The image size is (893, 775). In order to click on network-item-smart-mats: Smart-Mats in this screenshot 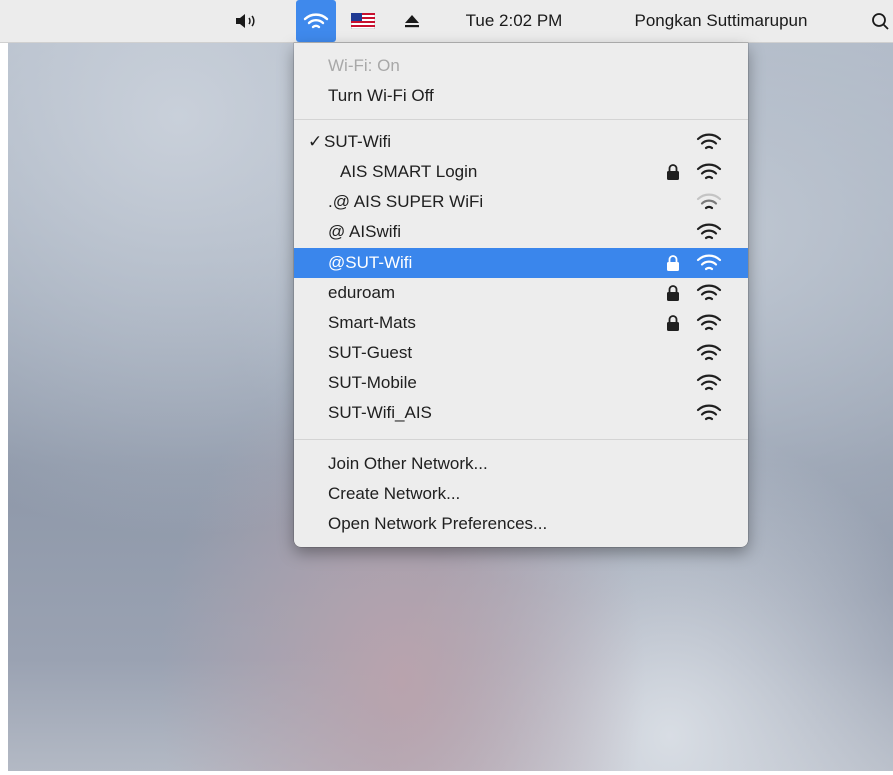, I will do `click(521, 323)`.